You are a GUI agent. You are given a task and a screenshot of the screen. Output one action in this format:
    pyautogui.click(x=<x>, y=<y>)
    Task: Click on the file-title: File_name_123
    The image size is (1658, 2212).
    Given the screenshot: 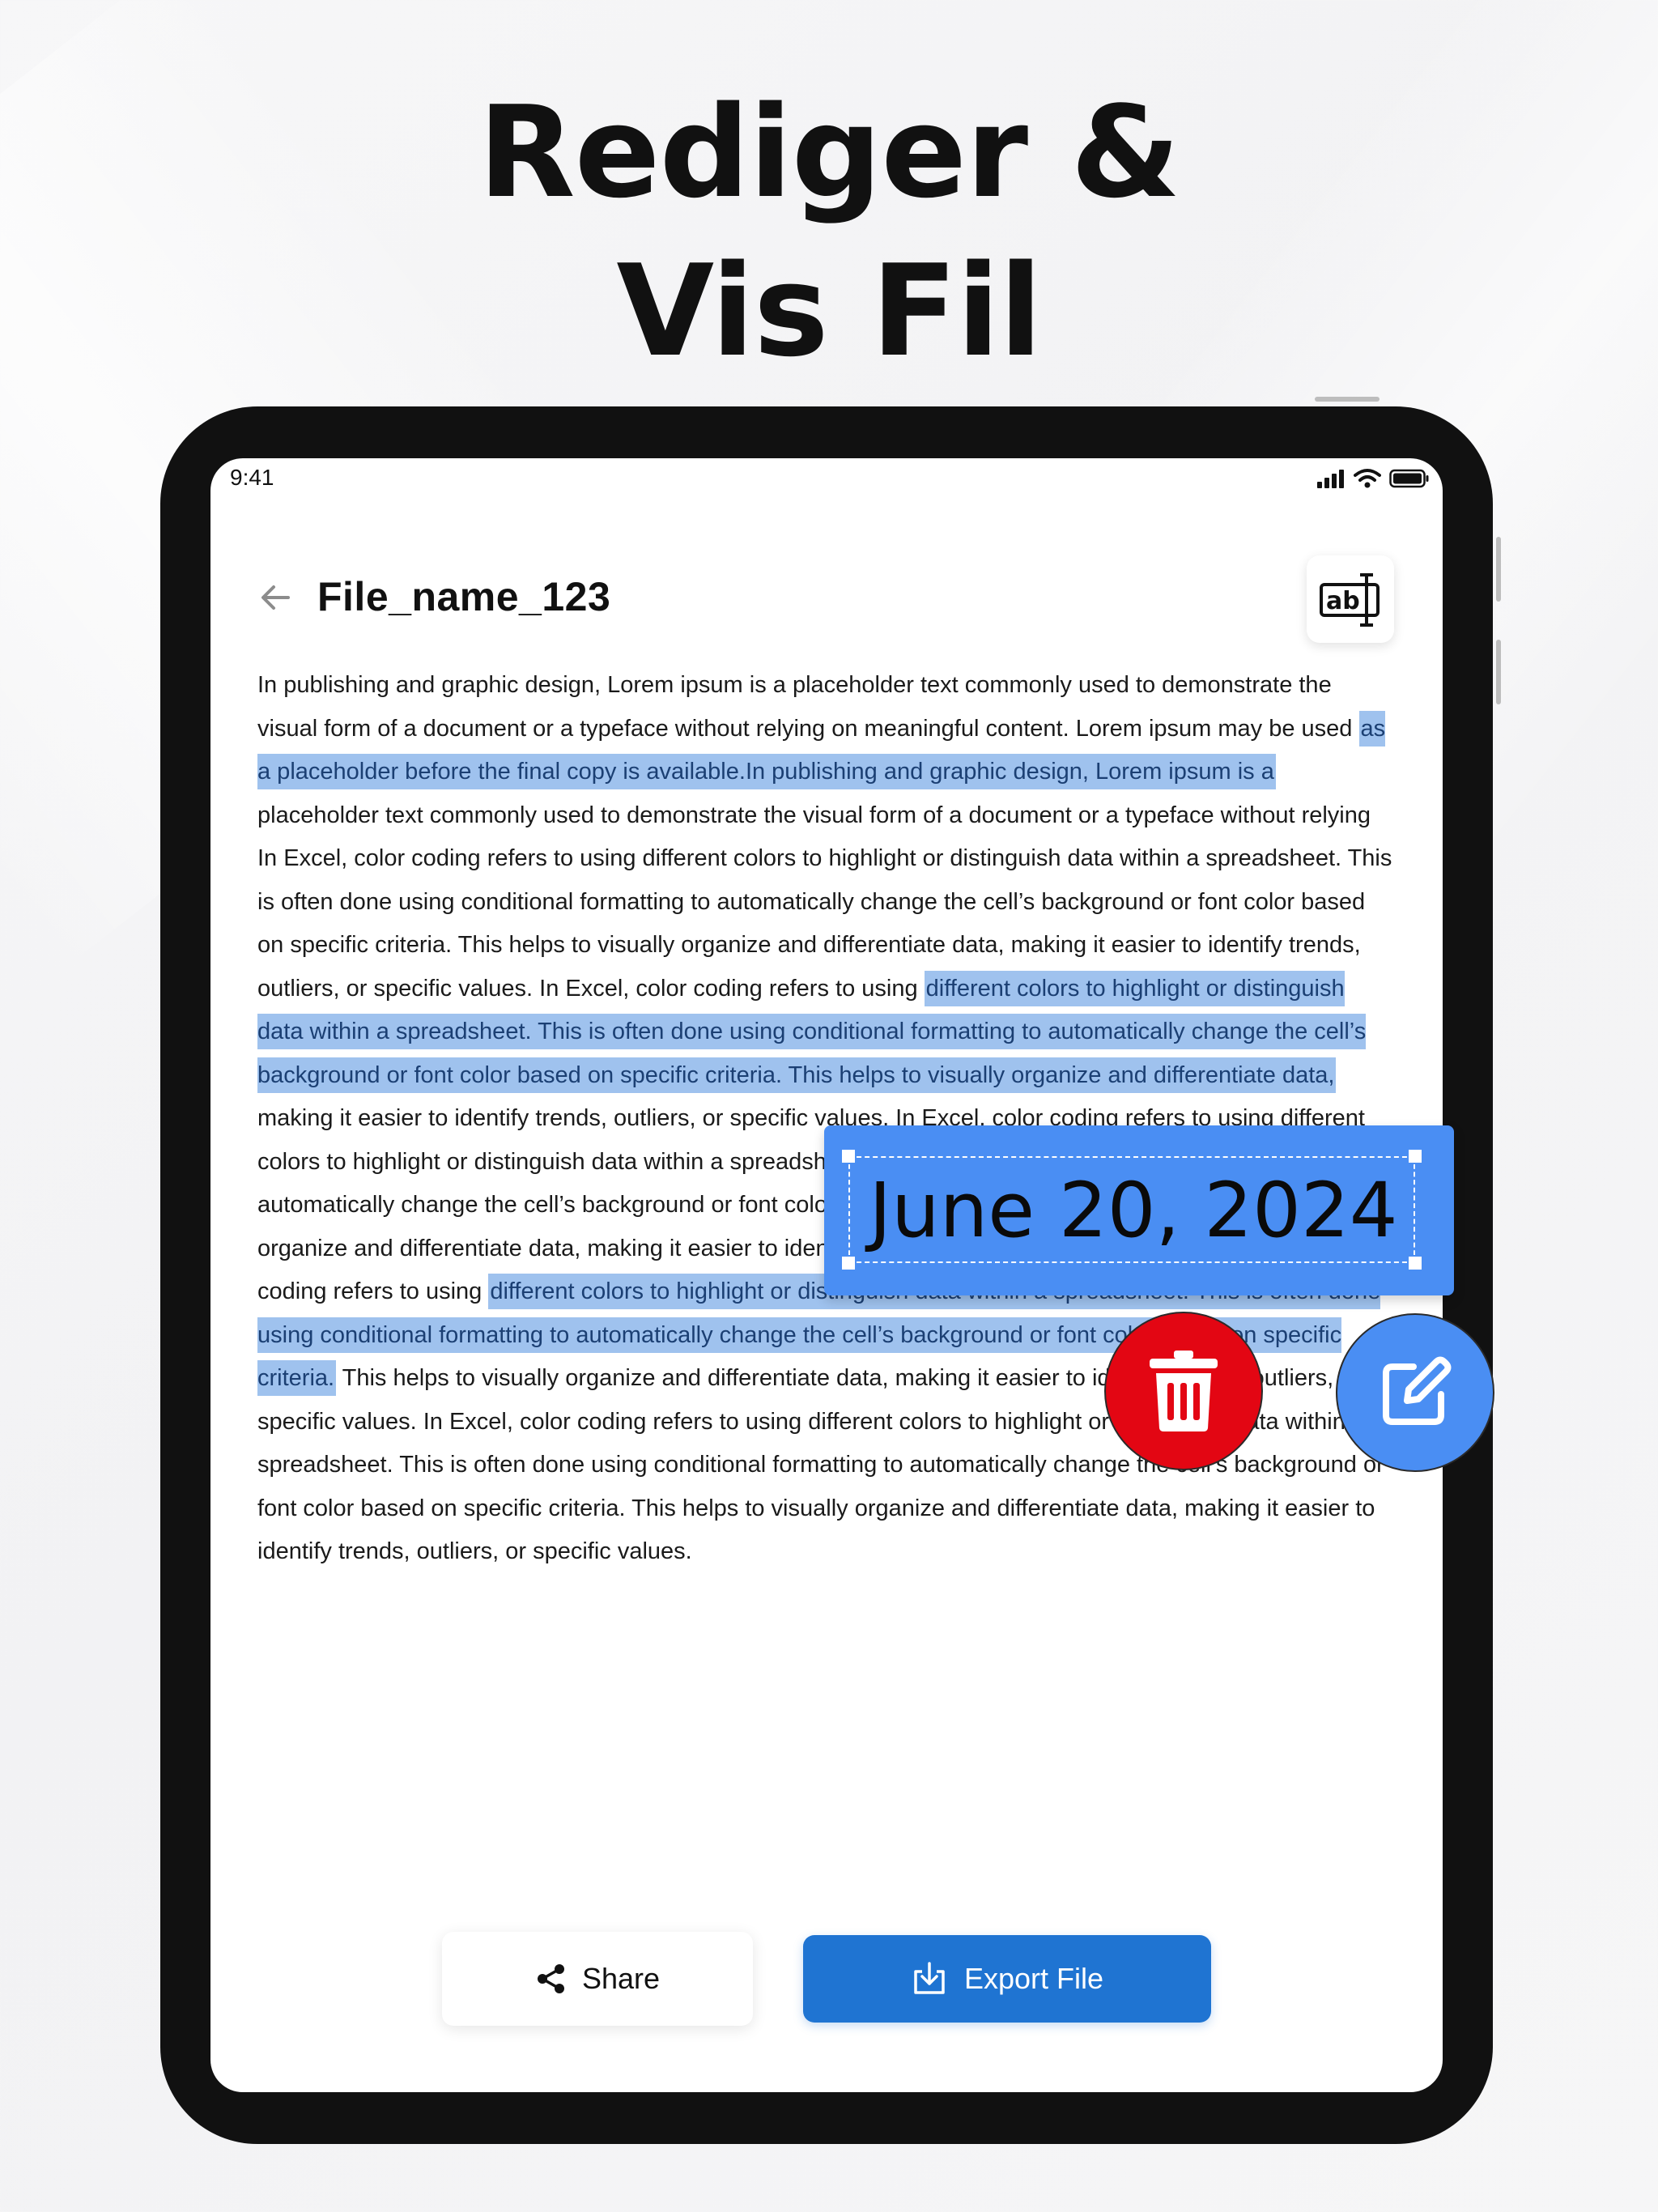 What is the action you would take?
    pyautogui.click(x=464, y=597)
    